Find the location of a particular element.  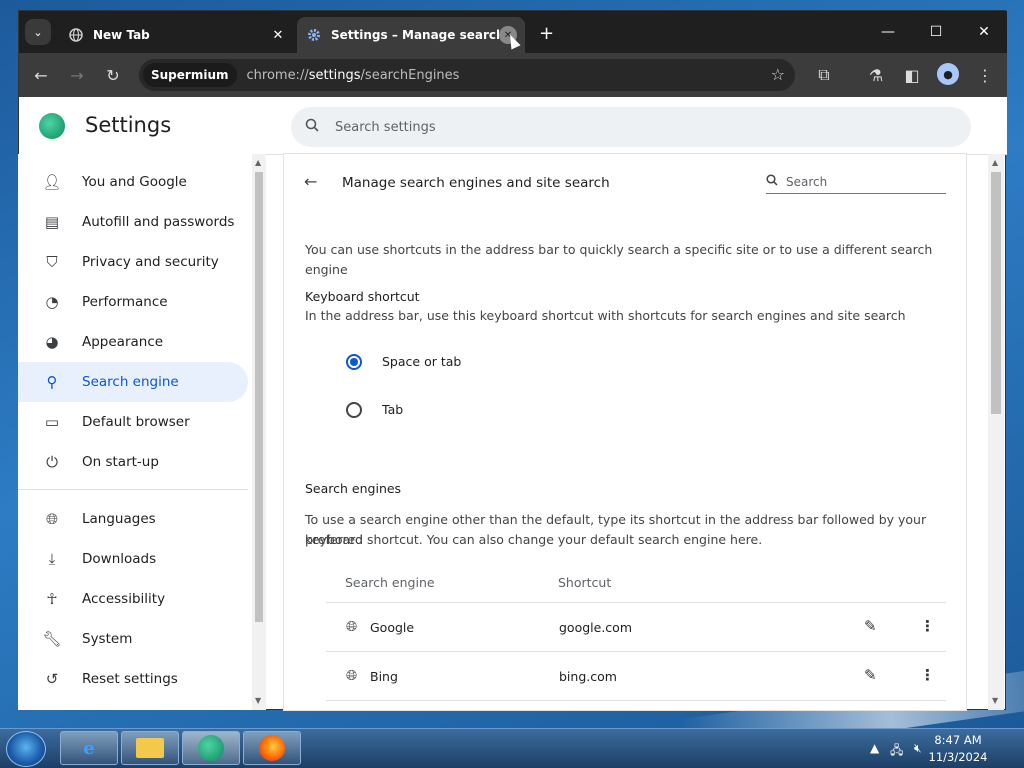

taskbar-internet-explorer: e is located at coordinates (89, 748).